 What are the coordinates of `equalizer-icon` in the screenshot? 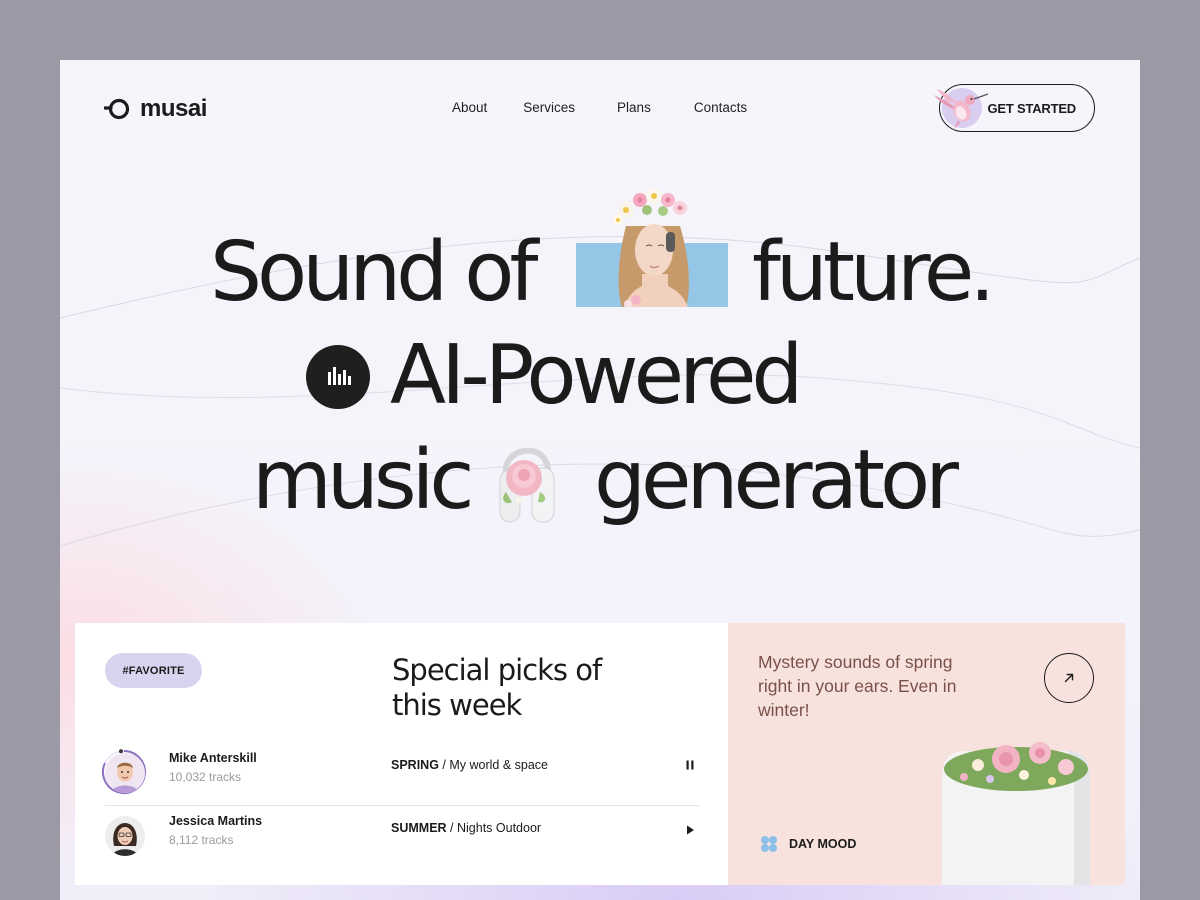 It's located at (339, 376).